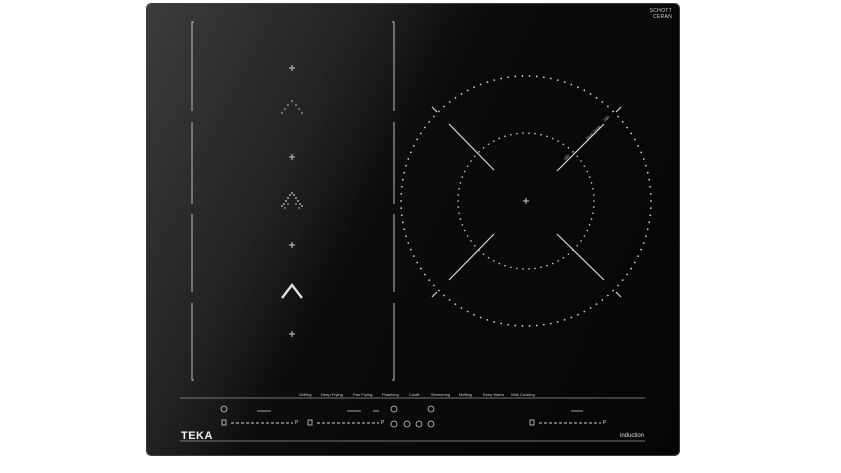  What do you see at coordinates (224, 409) in the screenshot?
I see `power-icon` at bounding box center [224, 409].